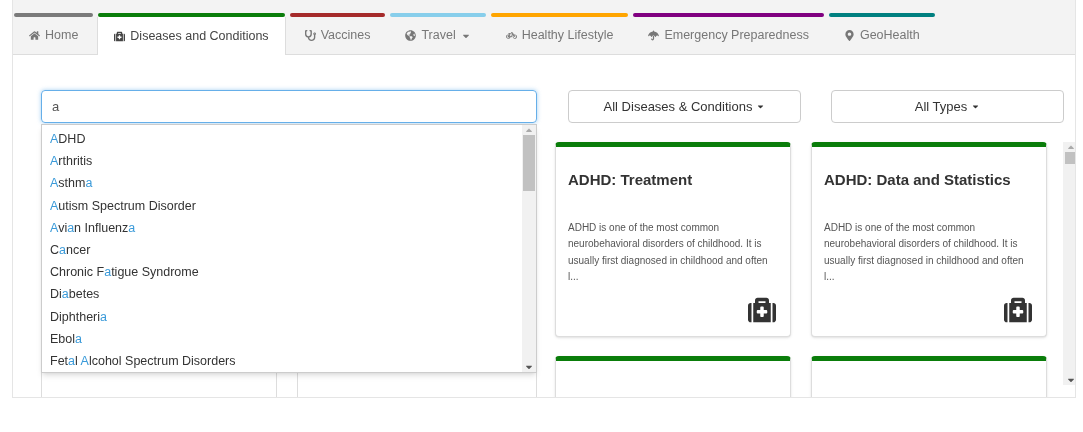 The width and height of the screenshot is (1083, 432). I want to click on suggestion-item: ADHD, so click(282, 139).